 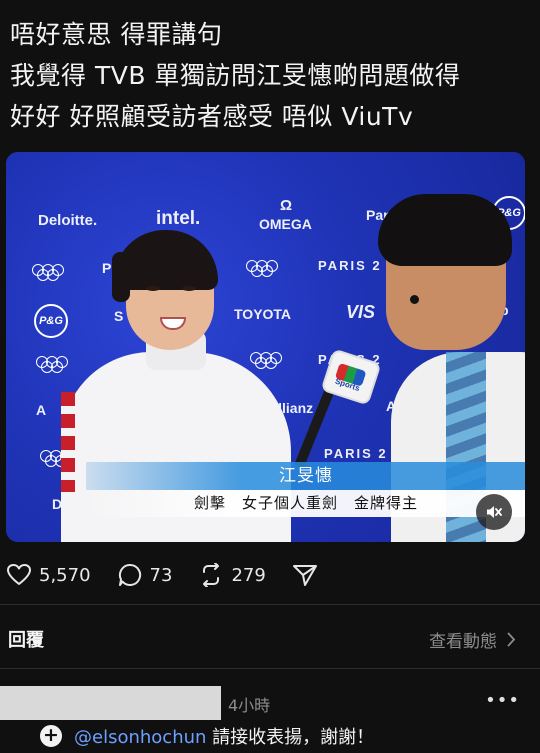 I want to click on sponsor-fragment-s: S, so click(x=119, y=316).